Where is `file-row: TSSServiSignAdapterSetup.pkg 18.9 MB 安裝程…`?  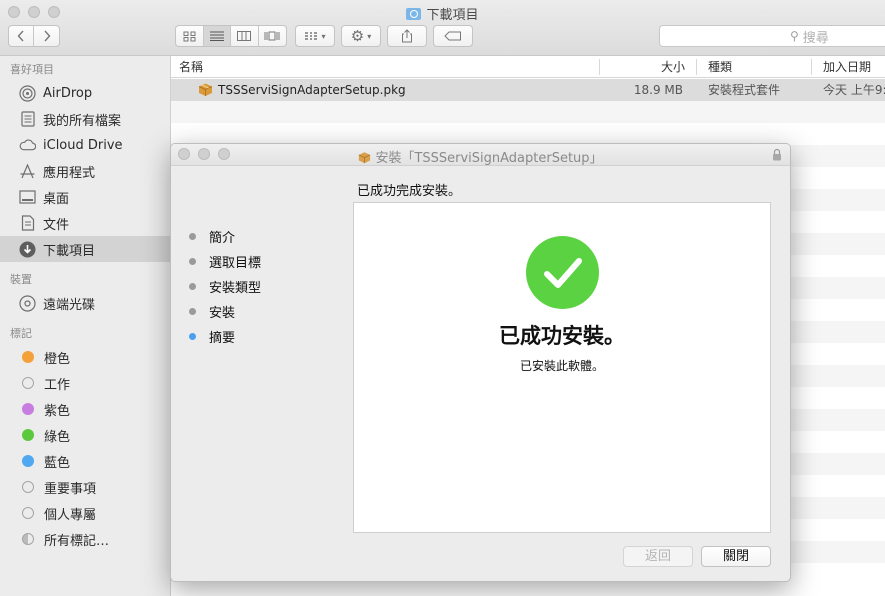
file-row: TSSServiSignAdapterSetup.pkg 18.9 MB 安裝程… is located at coordinates (528, 90).